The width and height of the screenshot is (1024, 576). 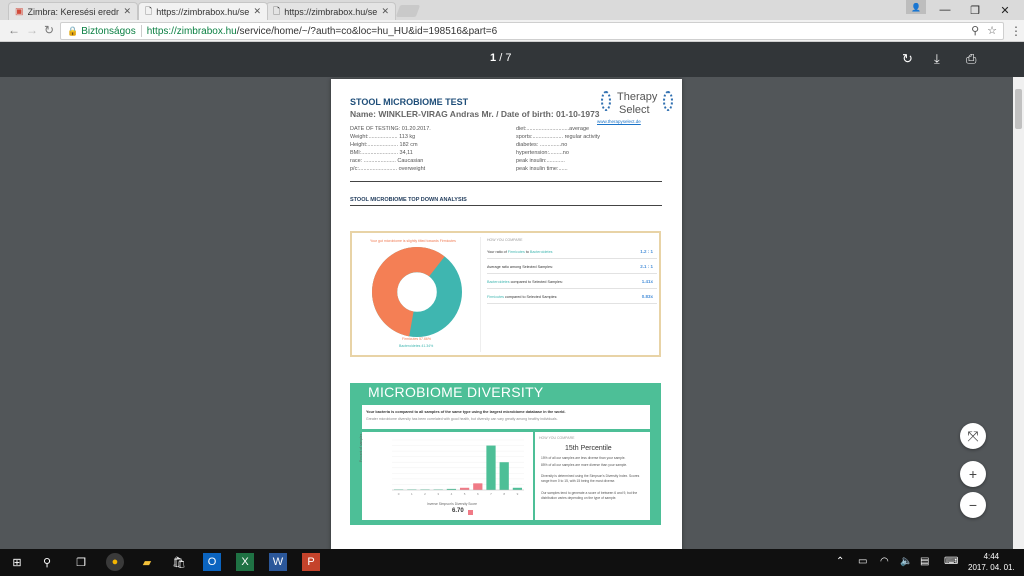 I want to click on plus-icon: +, so click(x=973, y=474).